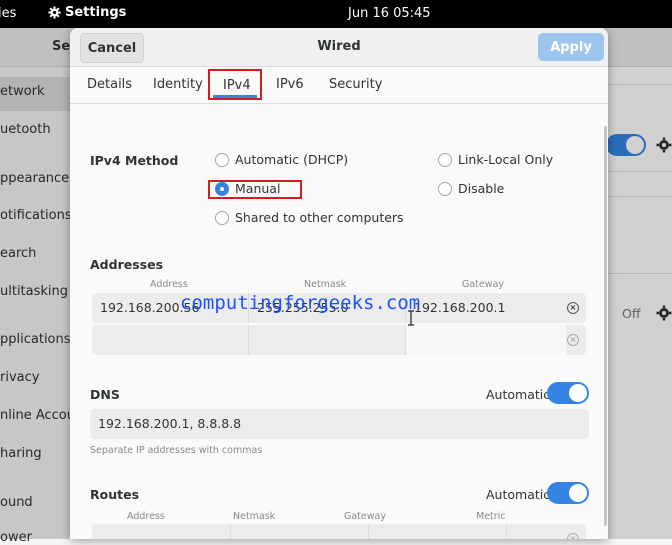 The width and height of the screenshot is (672, 545). What do you see at coordinates (605, 326) in the screenshot?
I see `scrollbar` at bounding box center [605, 326].